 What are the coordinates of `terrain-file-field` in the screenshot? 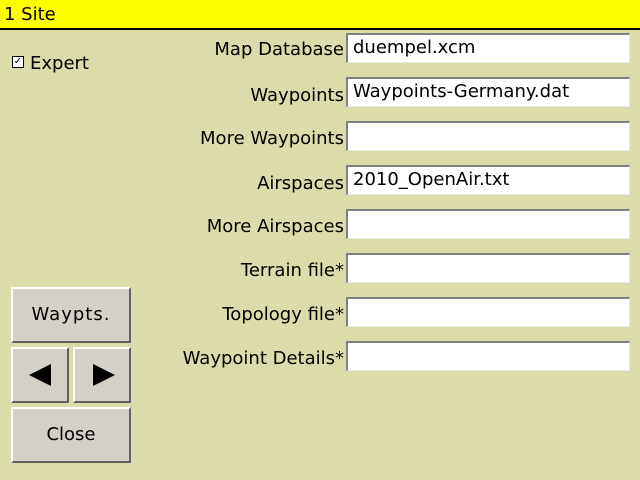 It's located at (488, 268).